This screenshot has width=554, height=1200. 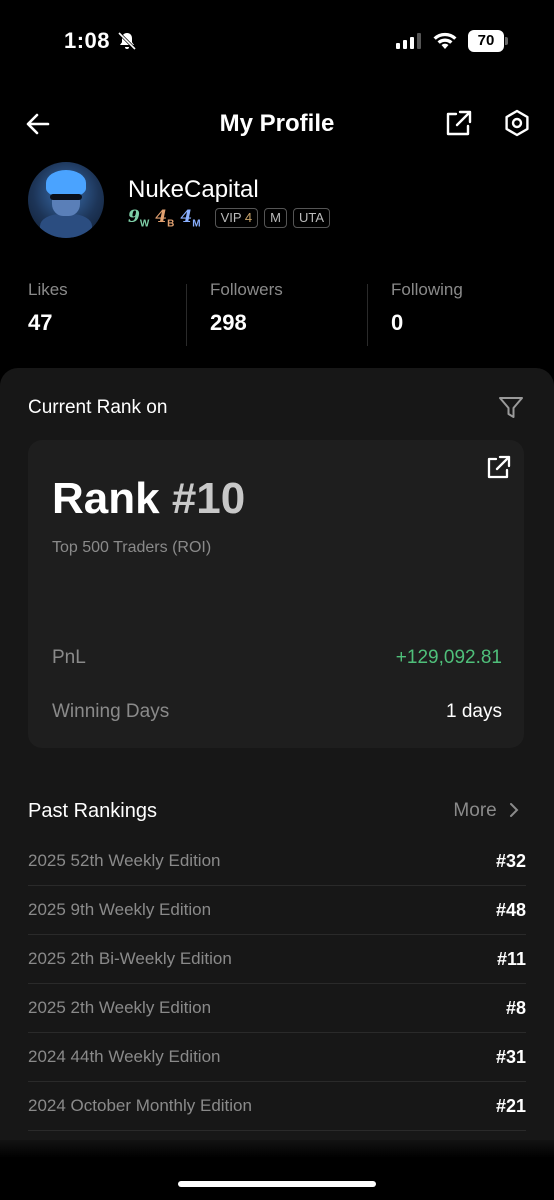 What do you see at coordinates (517, 125) in the screenshot?
I see `settings-hexagon-icon` at bounding box center [517, 125].